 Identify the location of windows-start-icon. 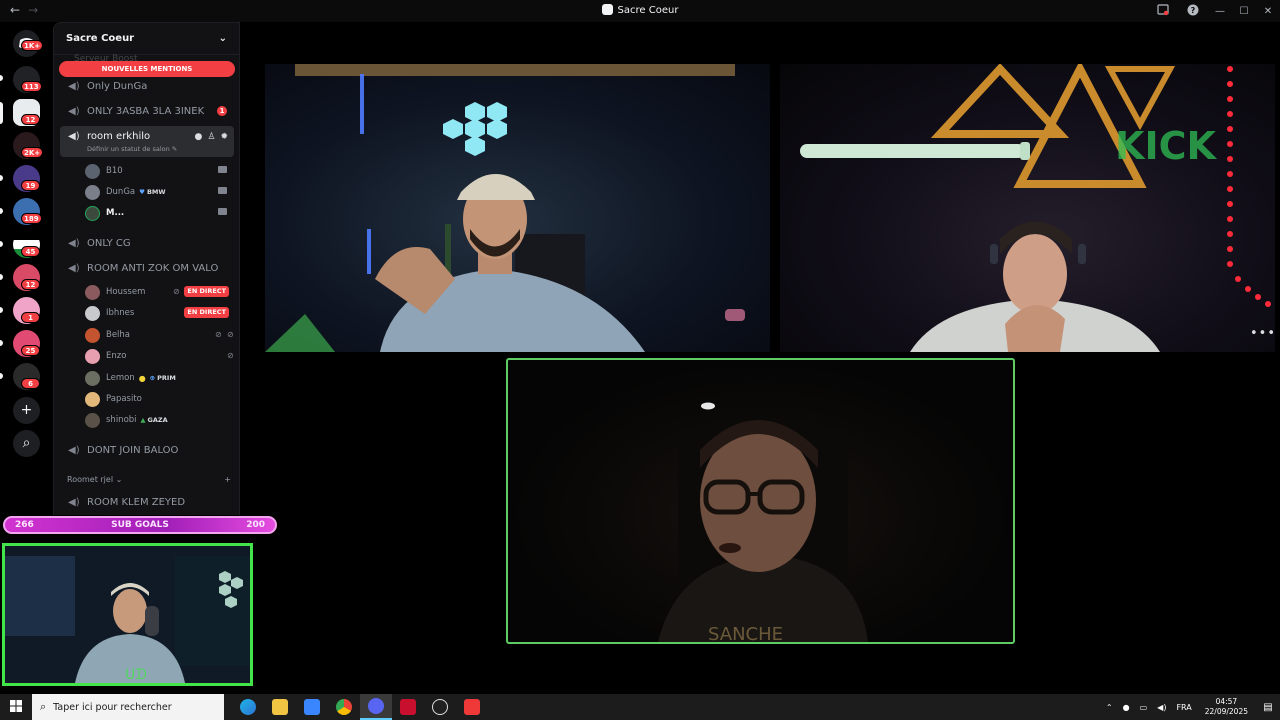
(16, 707).